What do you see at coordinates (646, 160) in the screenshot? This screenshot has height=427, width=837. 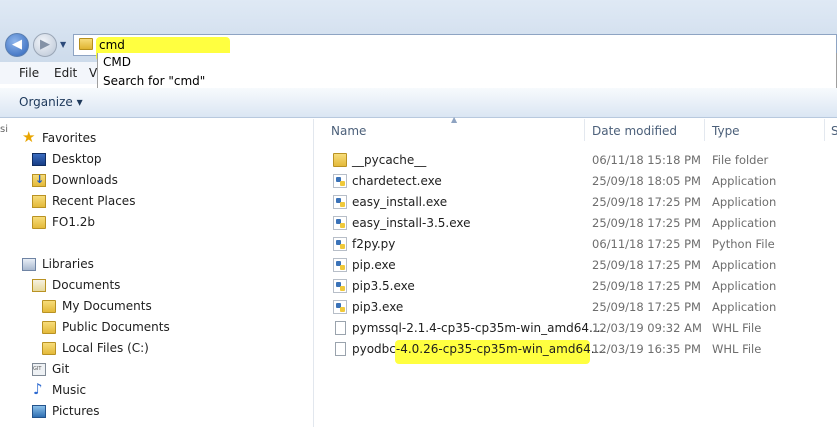 I see `file-date: 06/11/18 15:18 PM` at bounding box center [646, 160].